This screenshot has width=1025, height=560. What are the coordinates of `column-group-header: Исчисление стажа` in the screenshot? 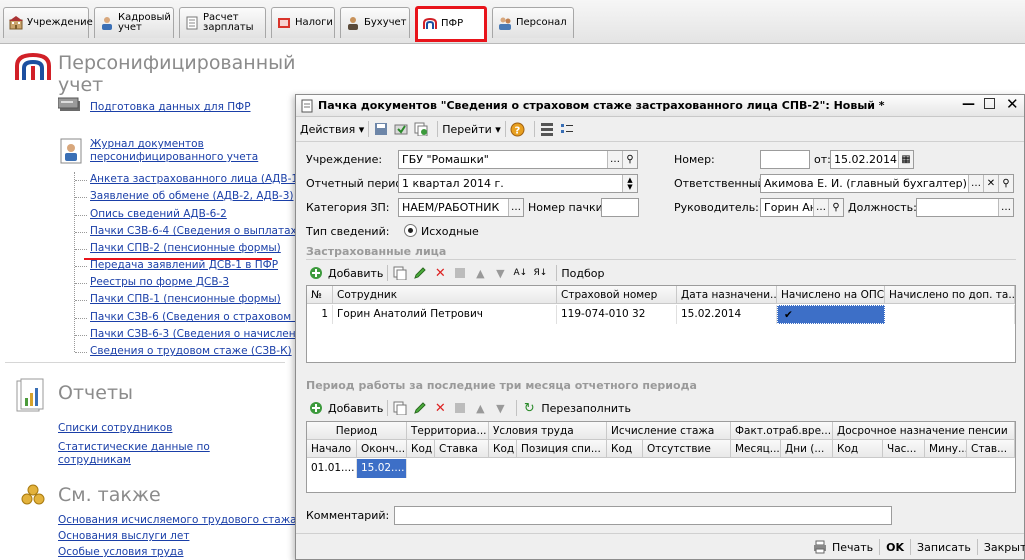 It's located at (669, 431).